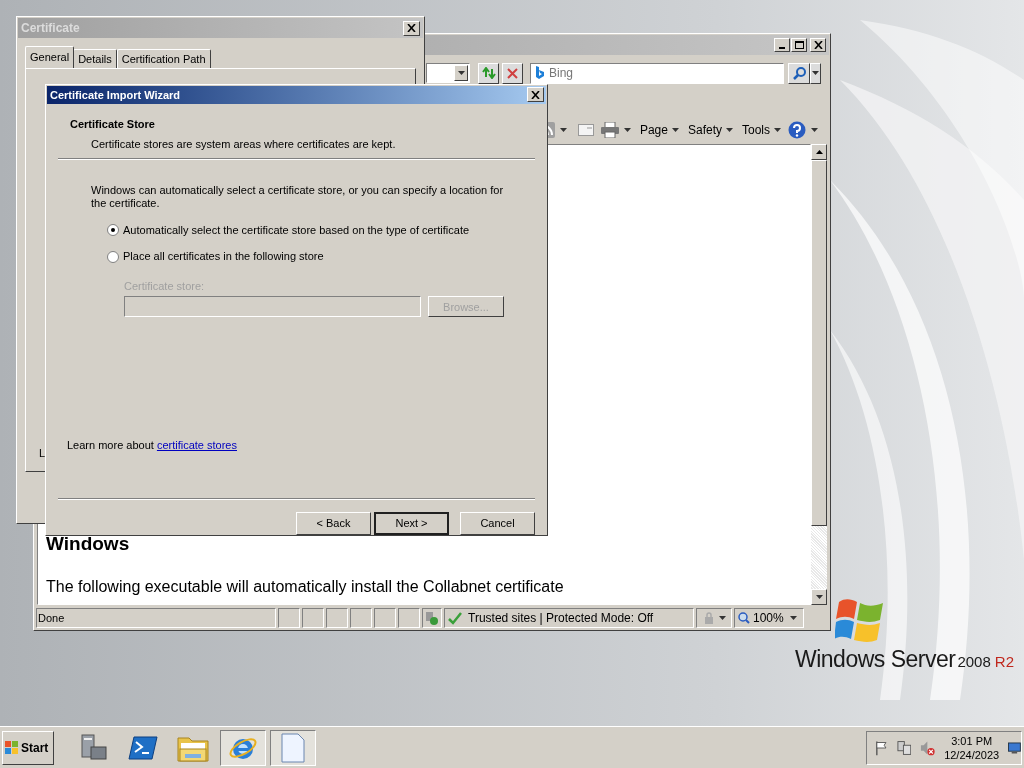  I want to click on printer-icon, so click(609, 130).